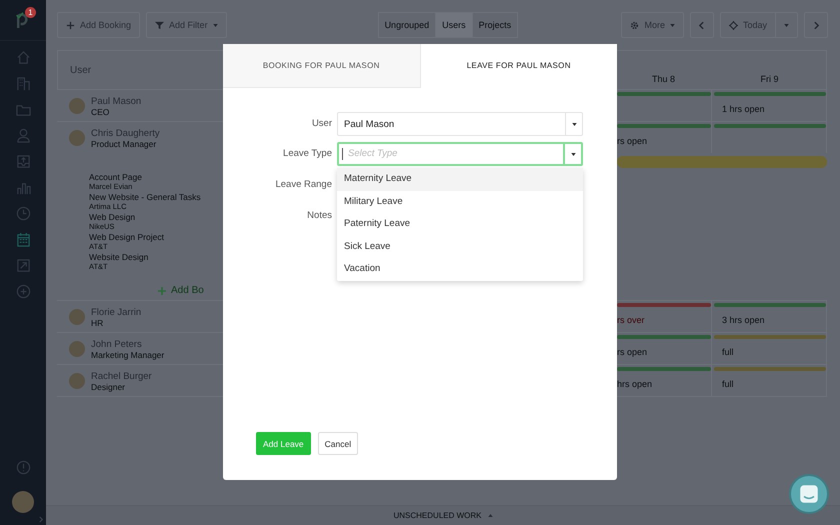  Describe the element at coordinates (635, 383) in the screenshot. I see `availability-text: hrs open` at that location.